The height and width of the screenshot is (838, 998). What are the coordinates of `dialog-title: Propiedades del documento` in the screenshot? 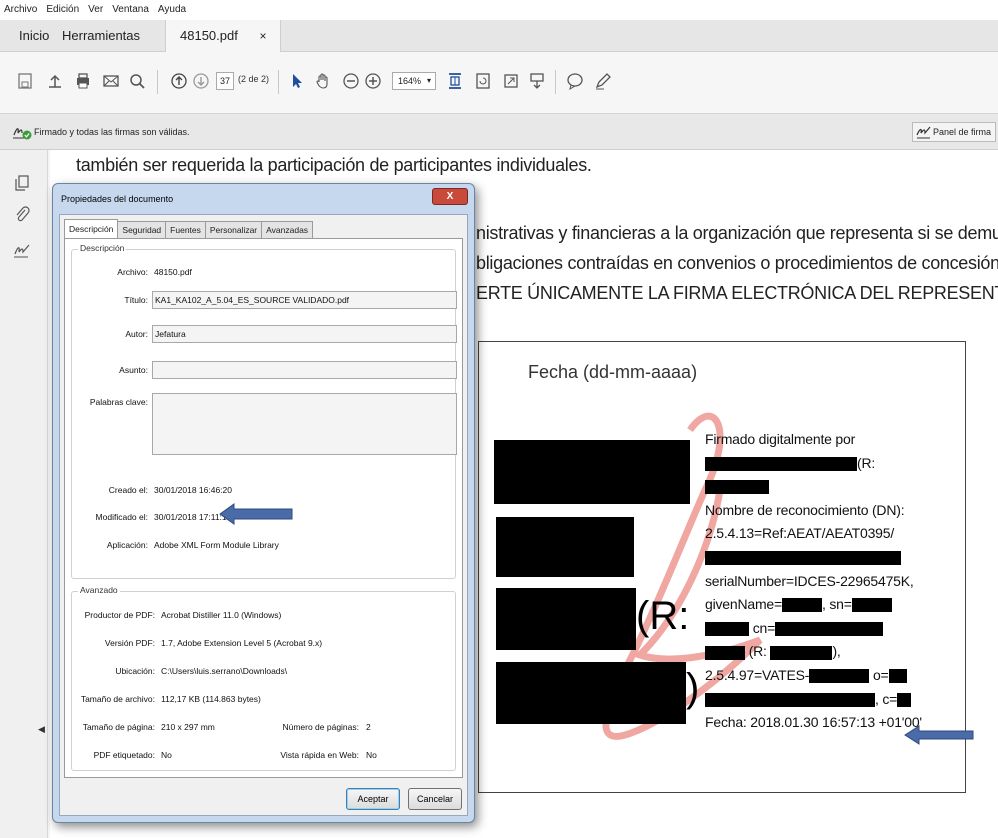 It's located at (117, 199).